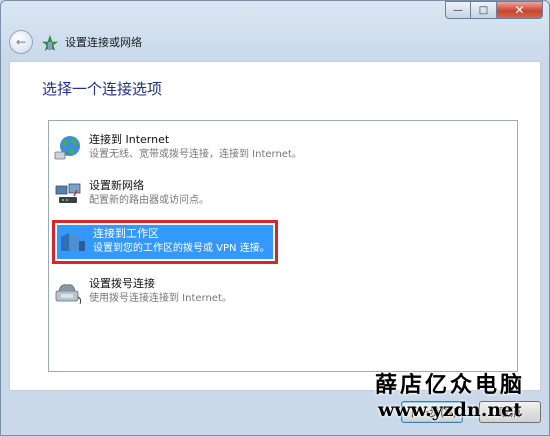 The width and height of the screenshot is (550, 437). I want to click on maximize-button: □, so click(484, 10).